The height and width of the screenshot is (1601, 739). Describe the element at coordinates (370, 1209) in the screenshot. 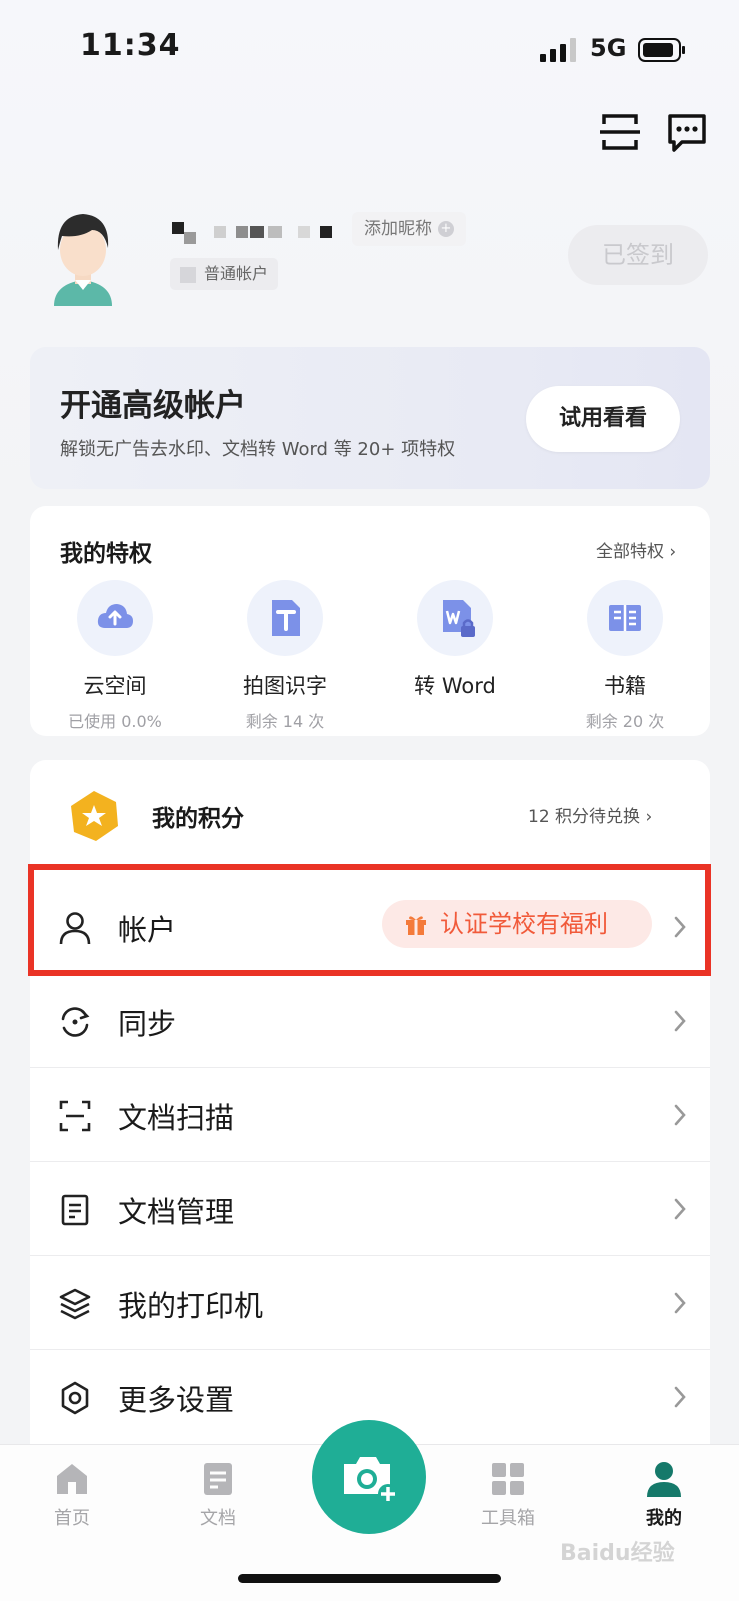

I see `menu-item-document-management: 文档管理` at that location.